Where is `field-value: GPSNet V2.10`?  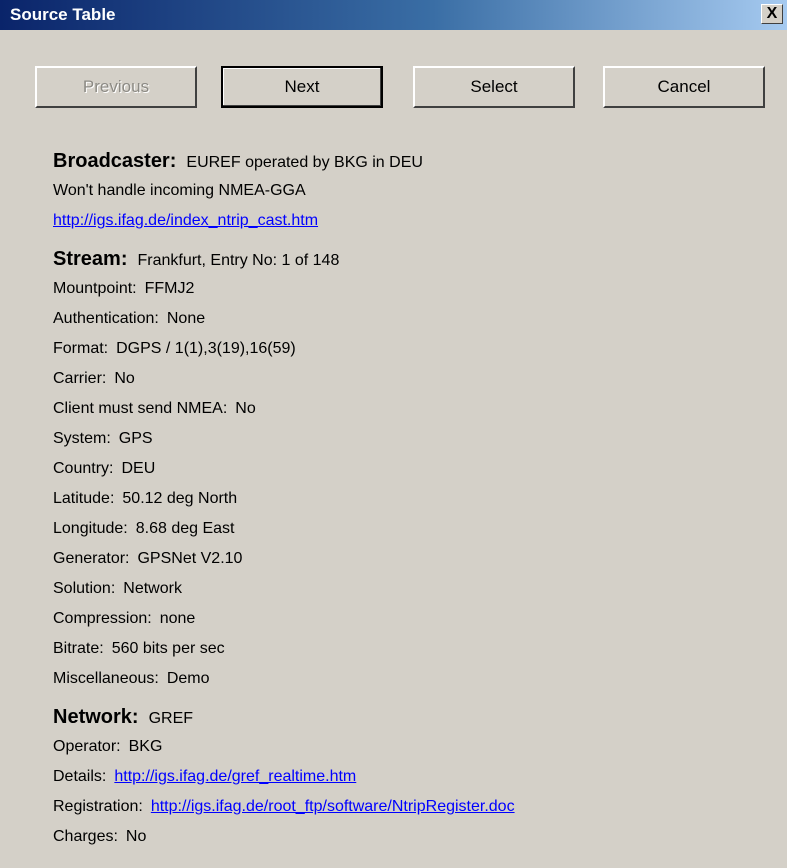 field-value: GPSNet V2.10 is located at coordinates (190, 558).